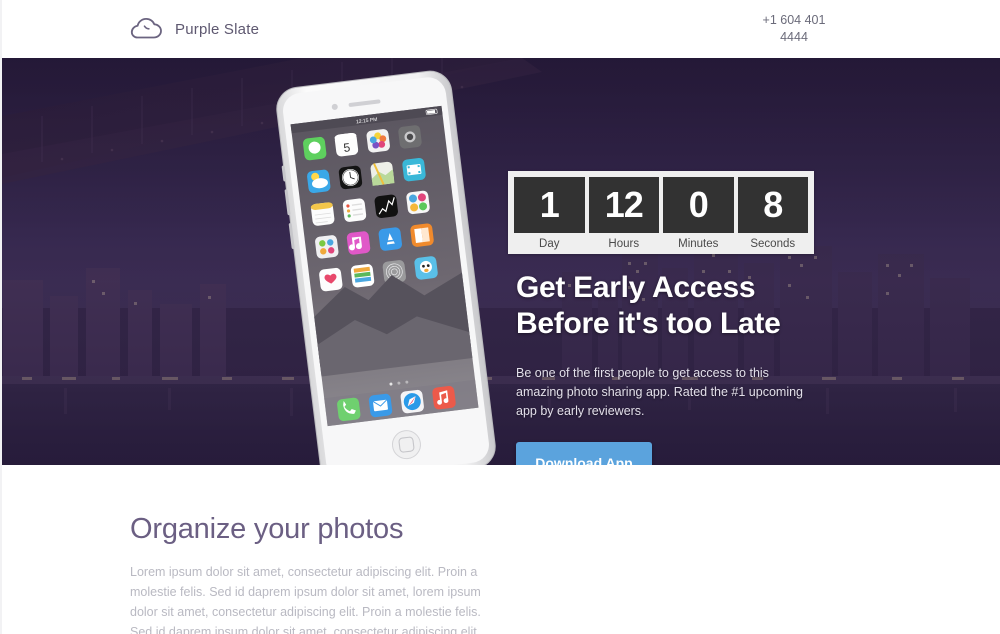 The height and width of the screenshot is (634, 1000). Describe the element at coordinates (147, 29) in the screenshot. I see `cloud-icon` at that location.